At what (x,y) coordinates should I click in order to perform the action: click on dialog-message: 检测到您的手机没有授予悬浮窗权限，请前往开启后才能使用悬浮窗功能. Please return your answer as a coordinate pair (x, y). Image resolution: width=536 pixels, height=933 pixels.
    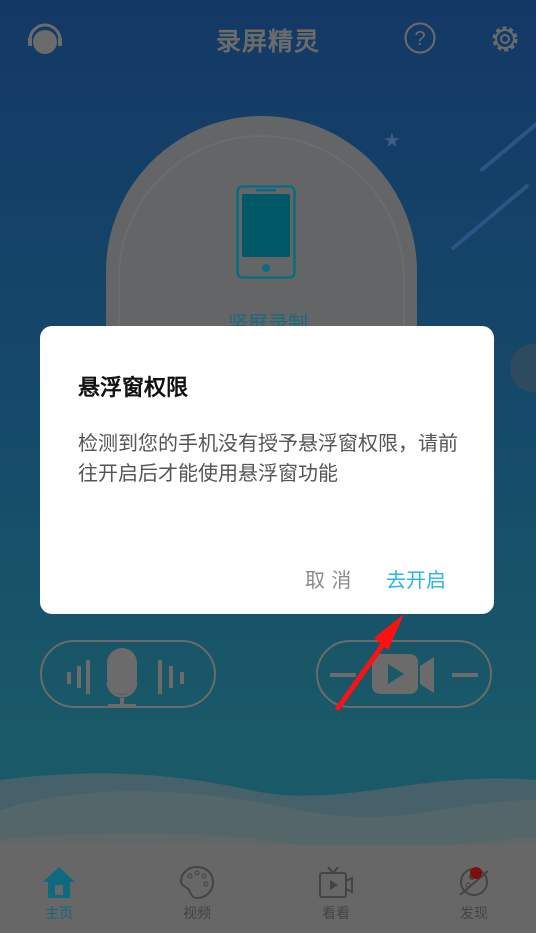
    Looking at the image, I should click on (268, 458).